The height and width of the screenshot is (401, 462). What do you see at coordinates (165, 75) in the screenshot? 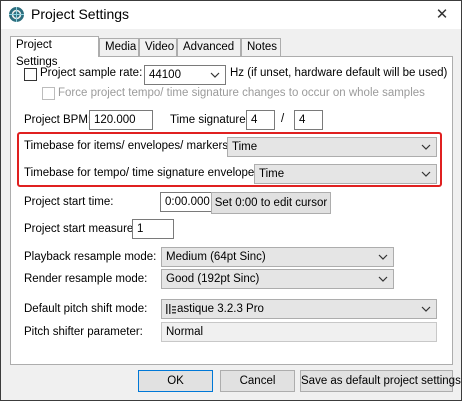
I see `sample-rate-value: 44100` at bounding box center [165, 75].